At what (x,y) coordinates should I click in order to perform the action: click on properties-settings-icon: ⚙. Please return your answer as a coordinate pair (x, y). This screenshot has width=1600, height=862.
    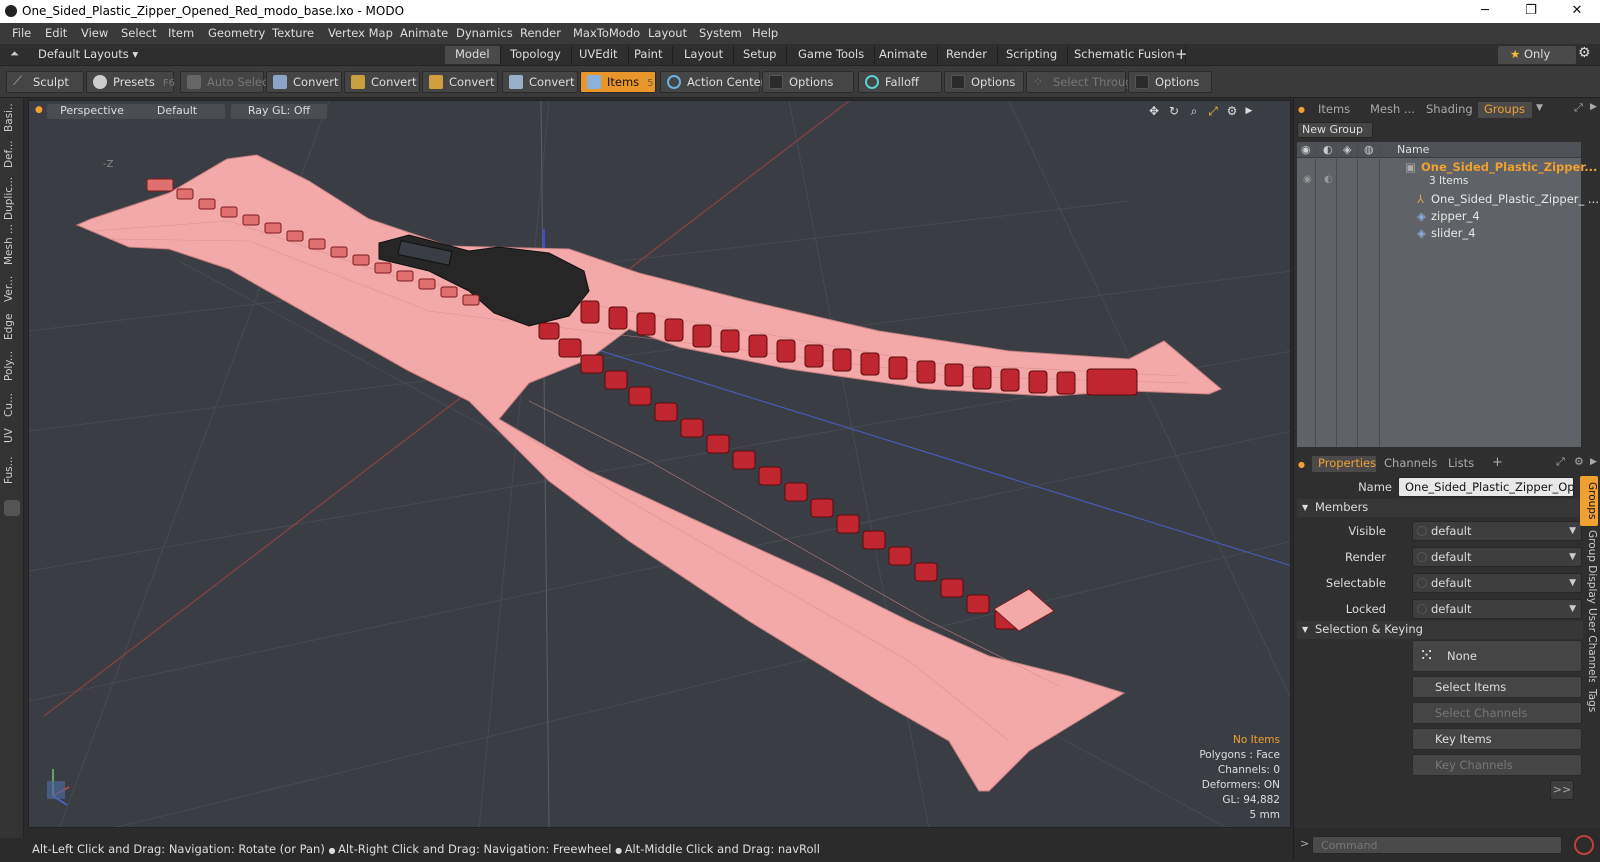
    Looking at the image, I should click on (1579, 461).